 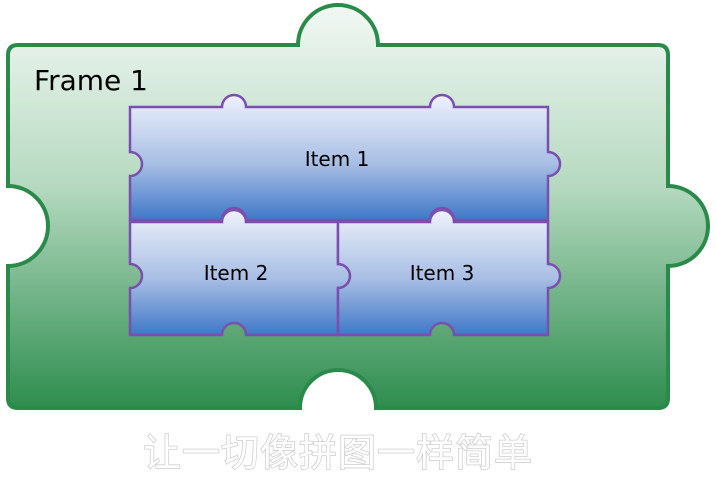 What do you see at coordinates (236, 273) in the screenshot?
I see `item-2-label: Item 2` at bounding box center [236, 273].